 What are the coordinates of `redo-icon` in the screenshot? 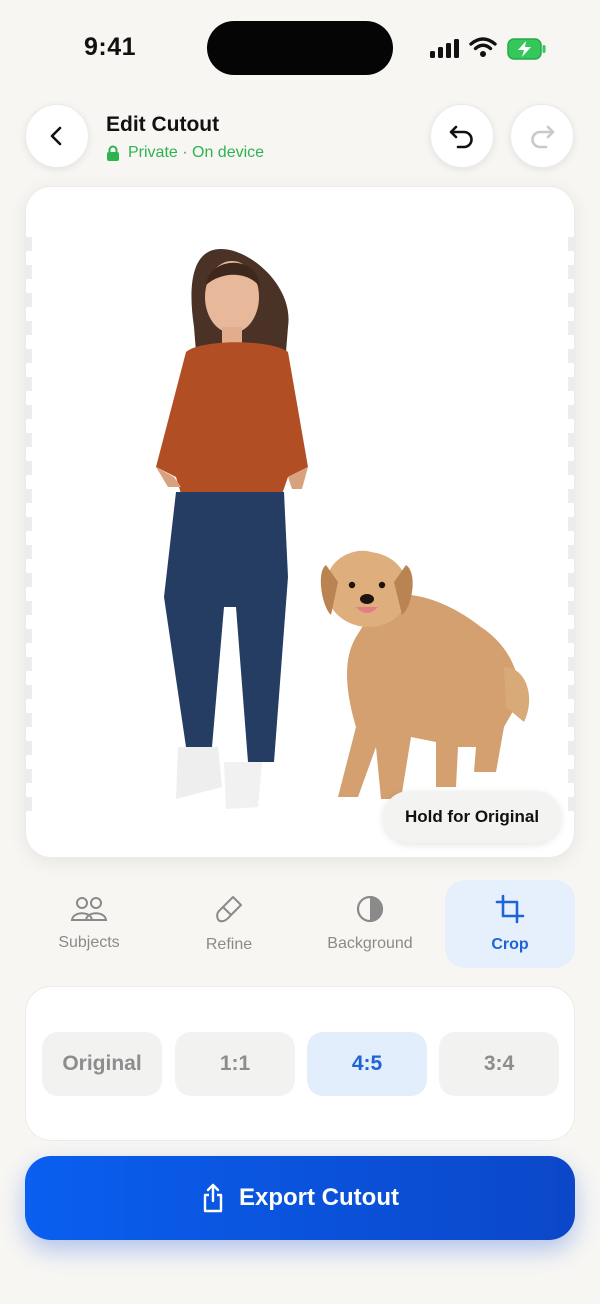 It's located at (543, 137).